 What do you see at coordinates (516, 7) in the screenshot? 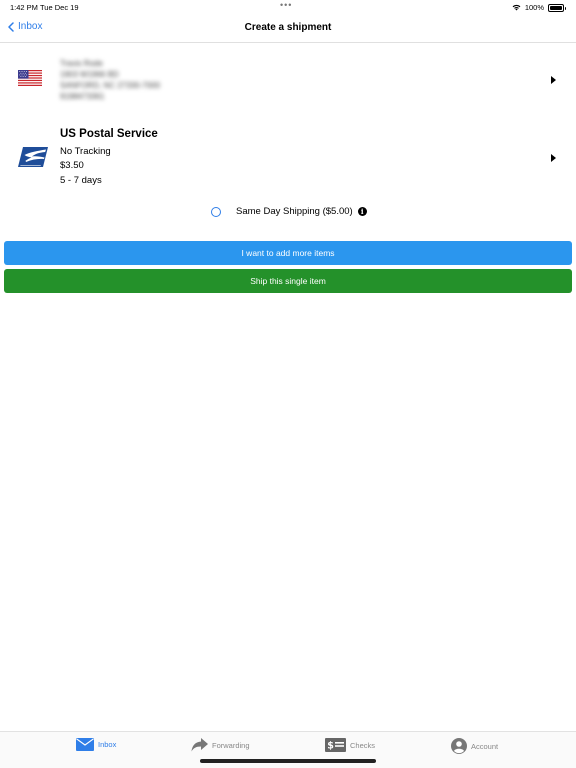
I see `wifi-icon` at bounding box center [516, 7].